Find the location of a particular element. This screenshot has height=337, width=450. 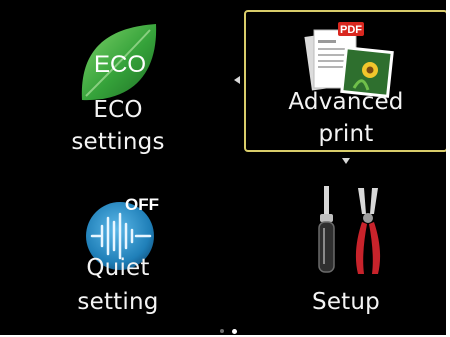

chevron-left-icon is located at coordinates (237, 80).